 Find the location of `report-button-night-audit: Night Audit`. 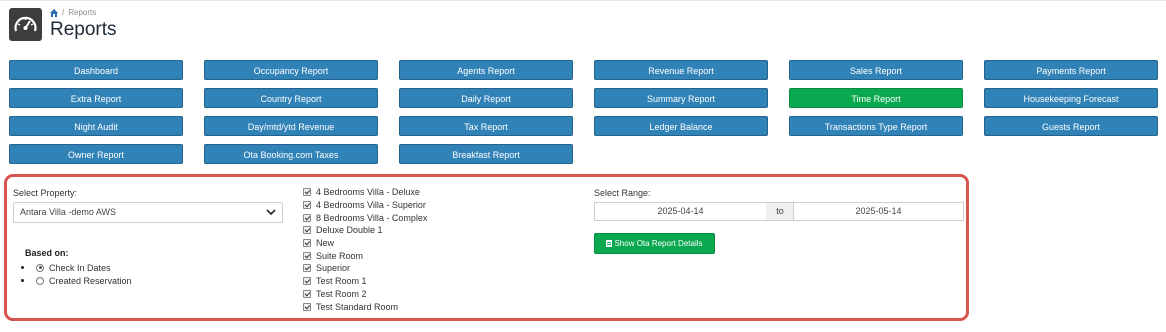

report-button-night-audit: Night Audit is located at coordinates (96, 126).